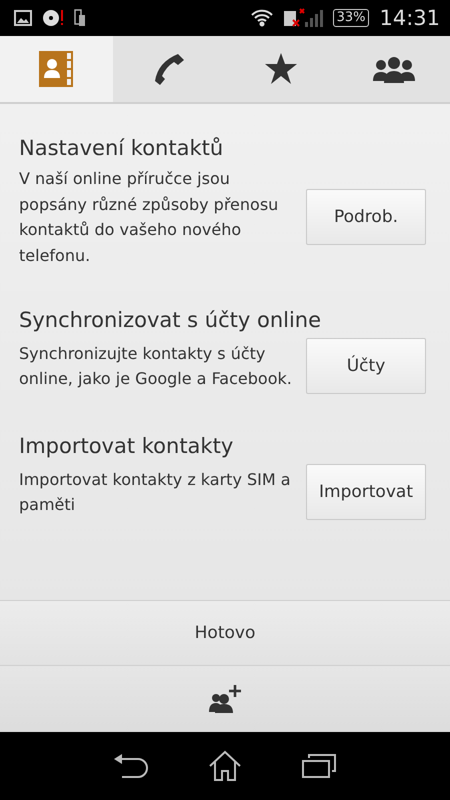 The height and width of the screenshot is (800, 450). What do you see at coordinates (56, 69) in the screenshot?
I see `address-book-icon` at bounding box center [56, 69].